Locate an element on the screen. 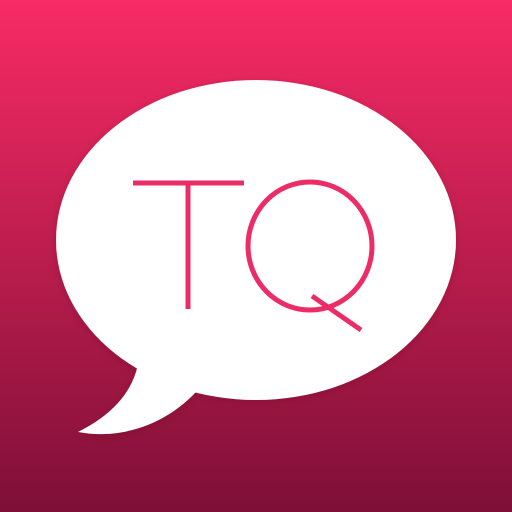 This screenshot has height=512, width=512. letter-q is located at coordinates (310, 256).